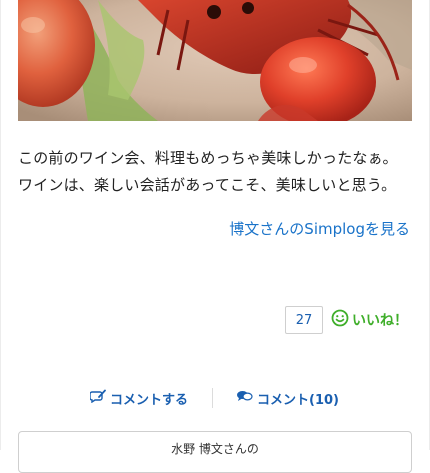  I want to click on write-comment-label: コメントする, so click(149, 400).